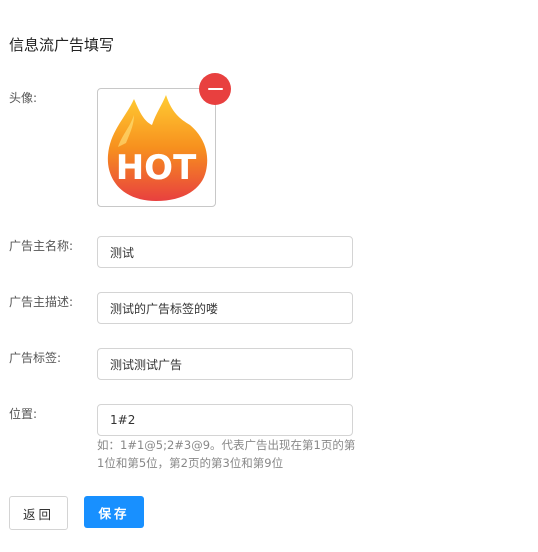  I want to click on hot-text: HOT, so click(156, 168).